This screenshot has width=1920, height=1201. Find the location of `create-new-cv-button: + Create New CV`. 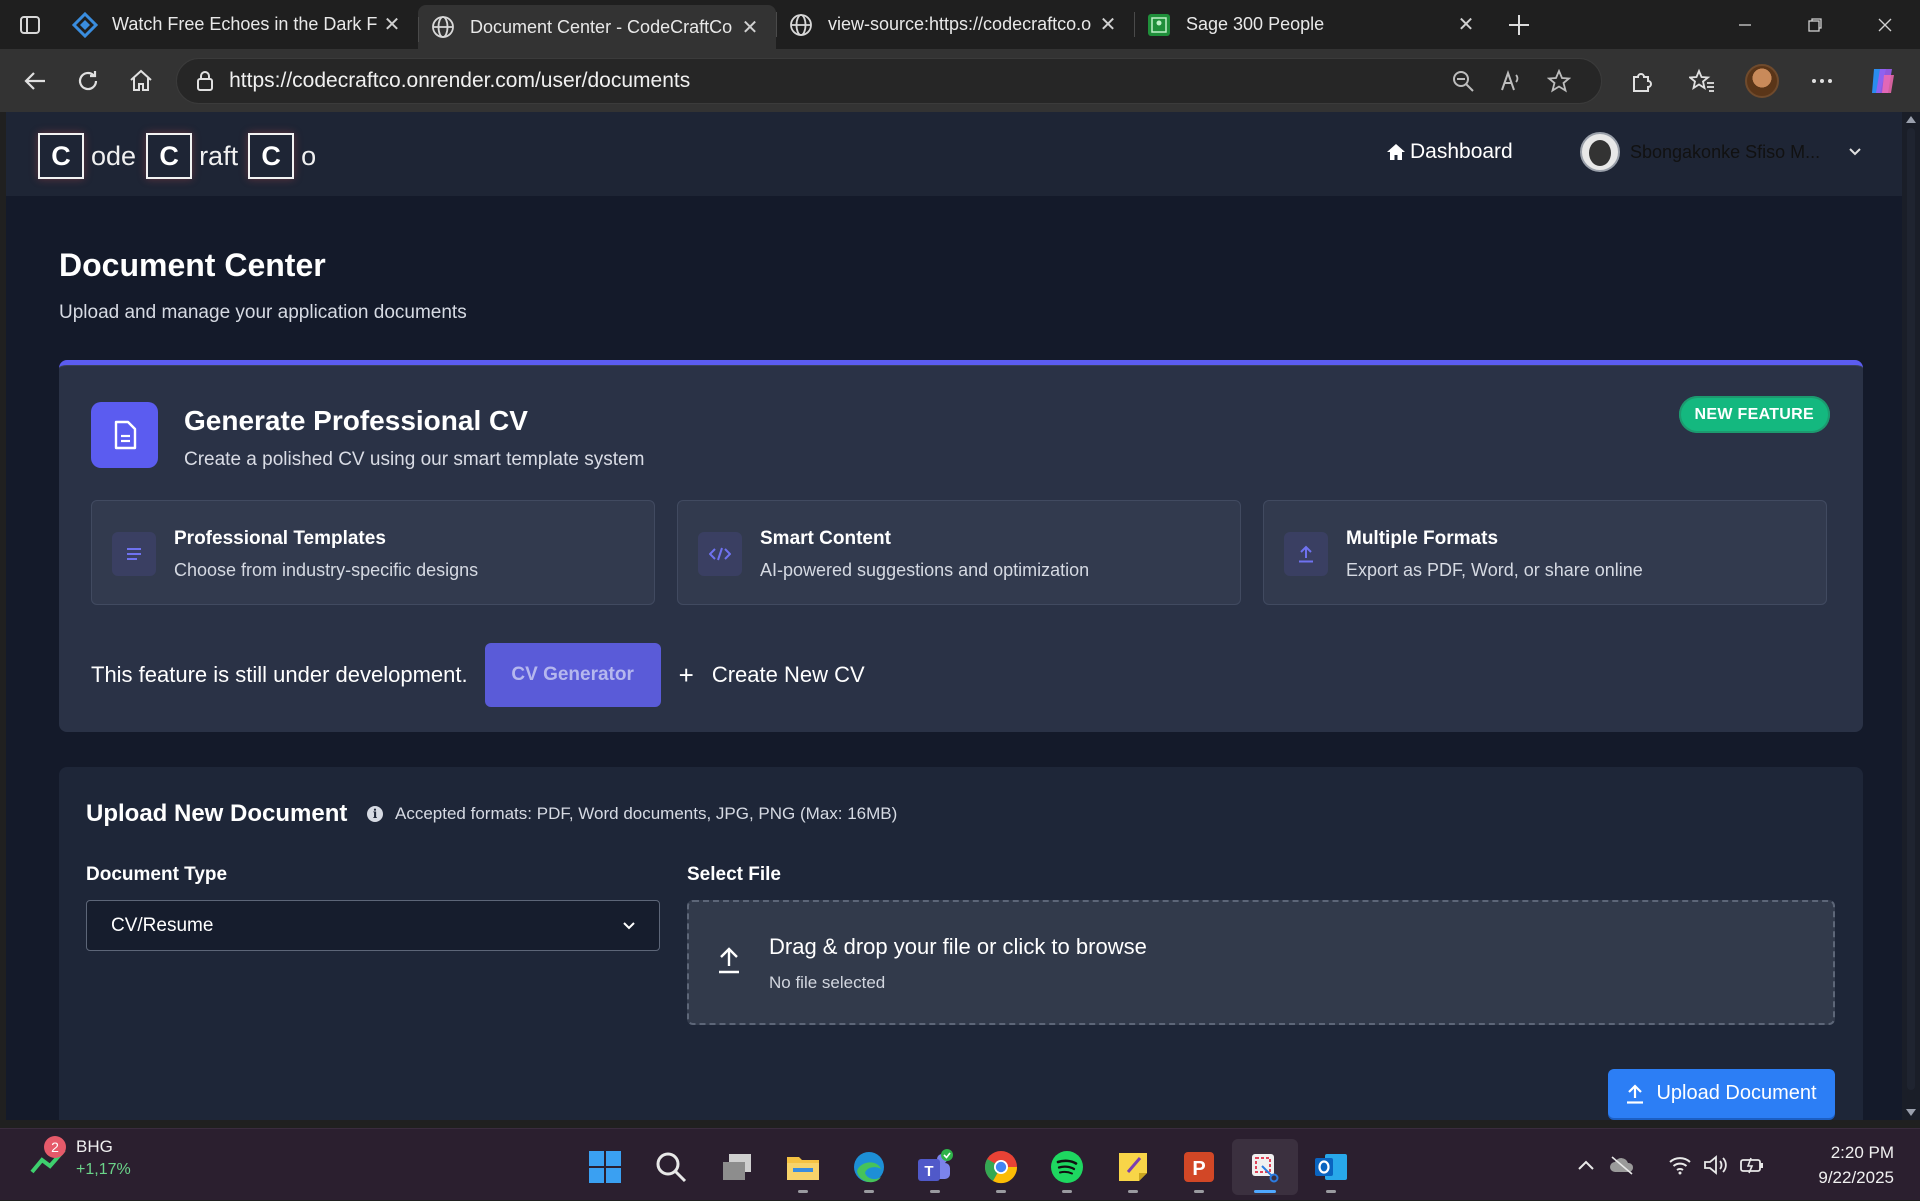

create-new-cv-button: + Create New CV is located at coordinates (772, 675).